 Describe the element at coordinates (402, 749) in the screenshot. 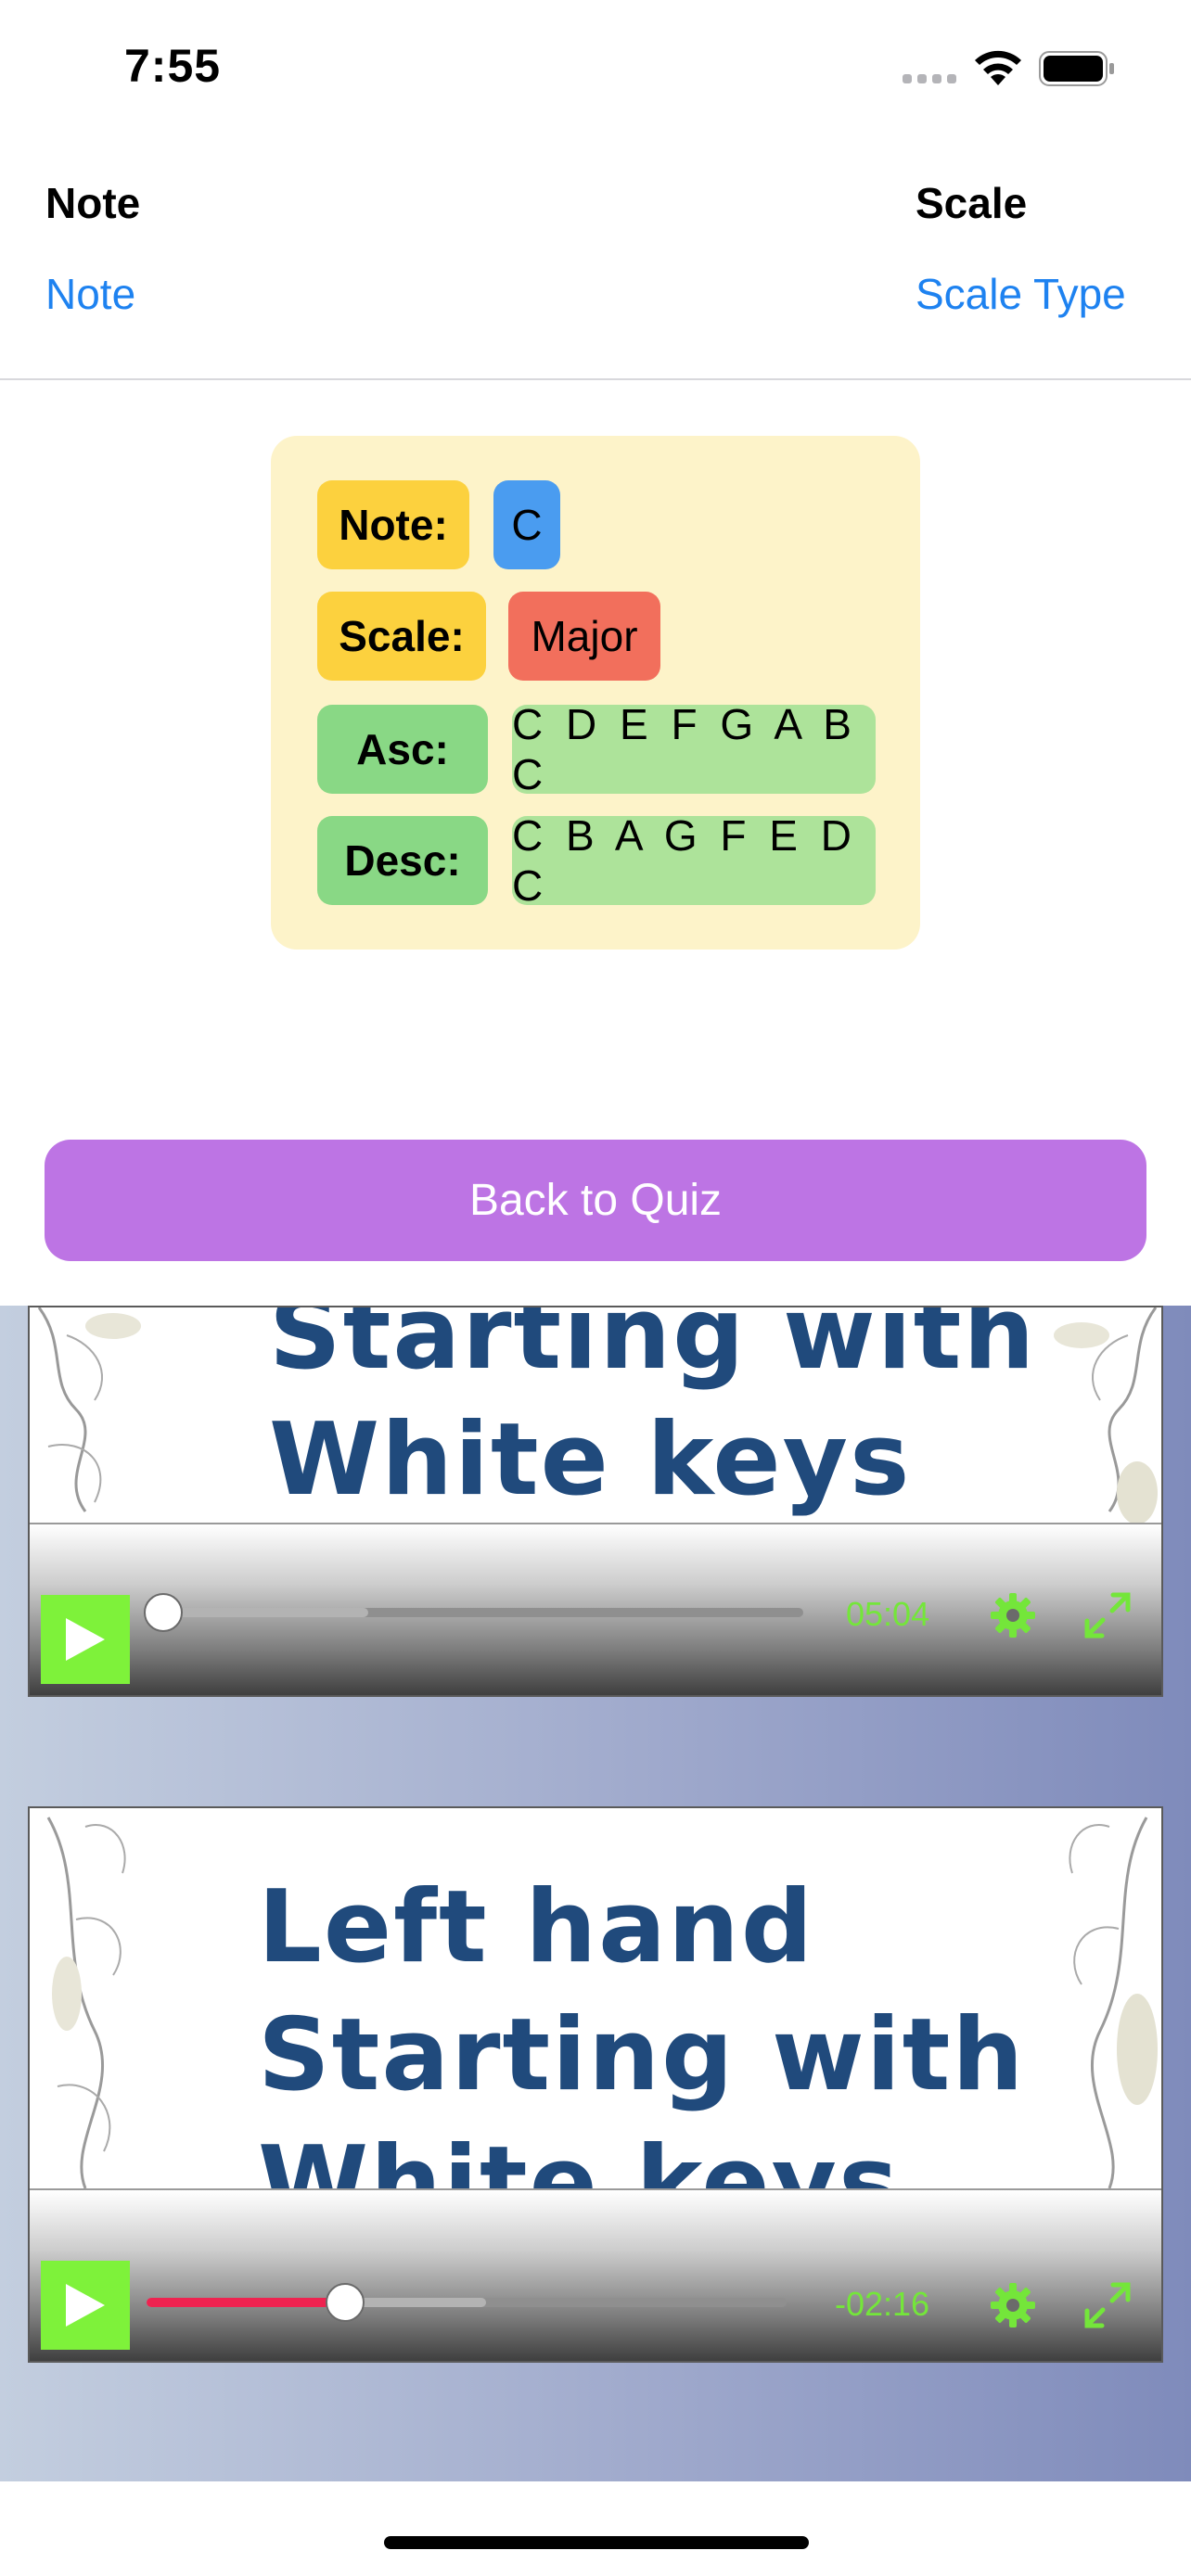

I see `asc-label: Asc:` at that location.